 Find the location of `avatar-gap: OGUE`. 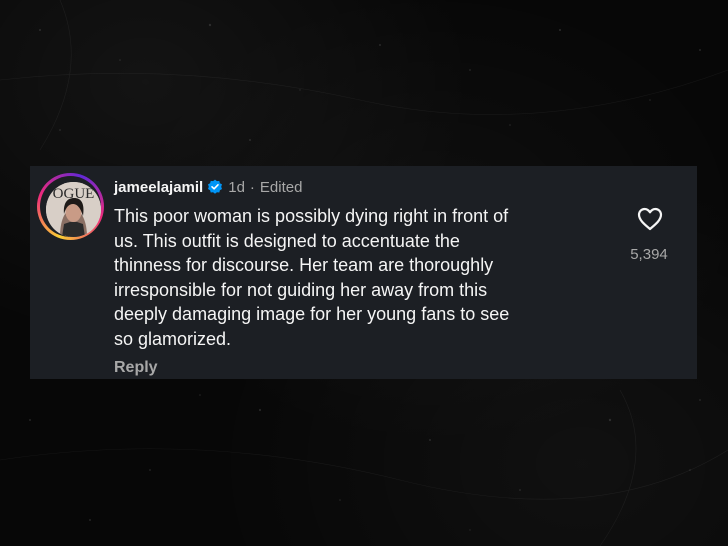

avatar-gap: OGUE is located at coordinates (70, 206).